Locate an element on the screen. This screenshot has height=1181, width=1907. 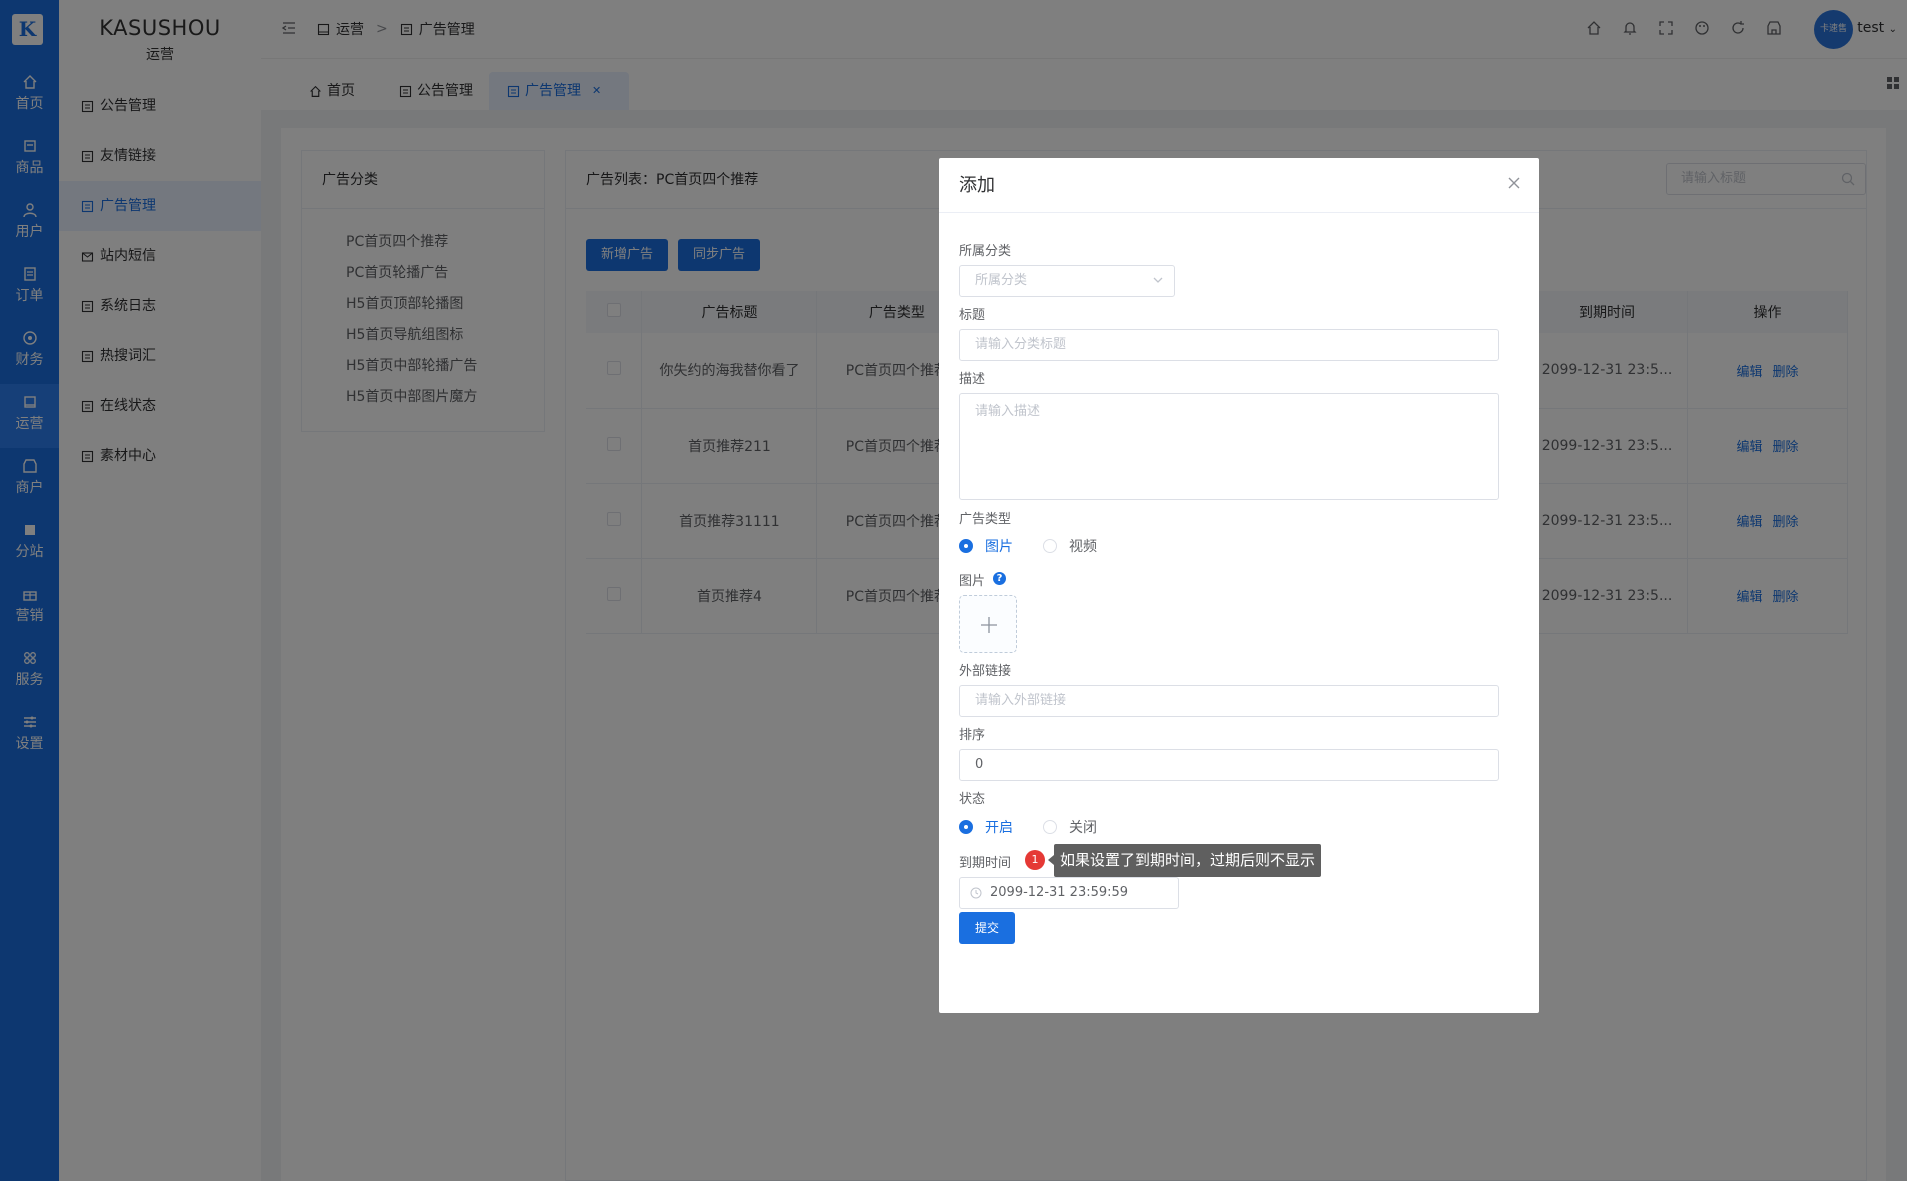
submit-button: 提交 is located at coordinates (987, 928).